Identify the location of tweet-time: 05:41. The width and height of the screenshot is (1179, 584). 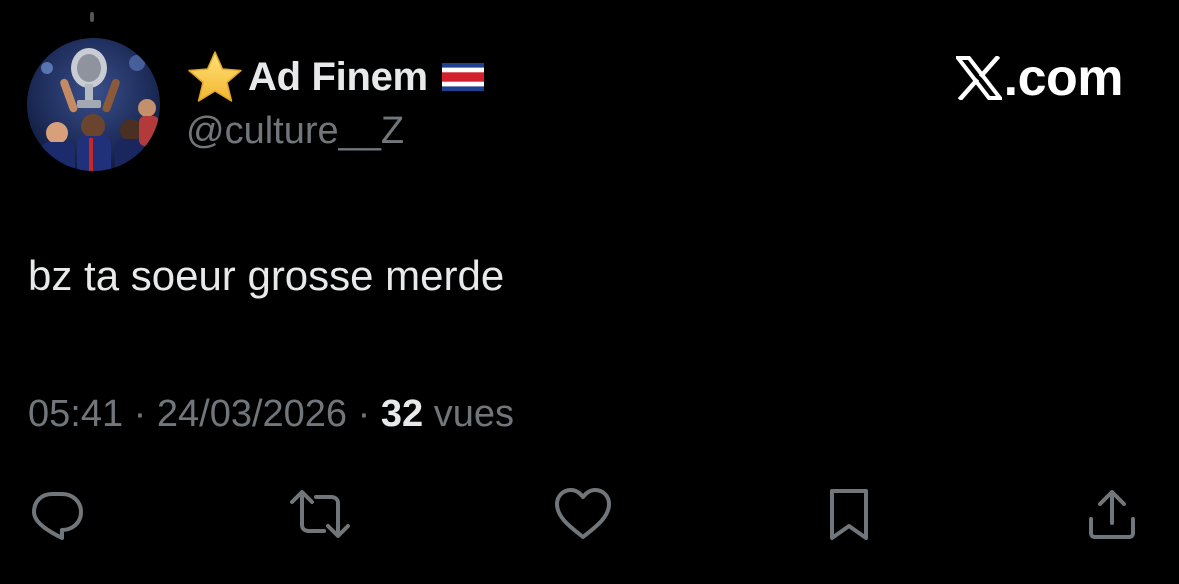
(75, 414).